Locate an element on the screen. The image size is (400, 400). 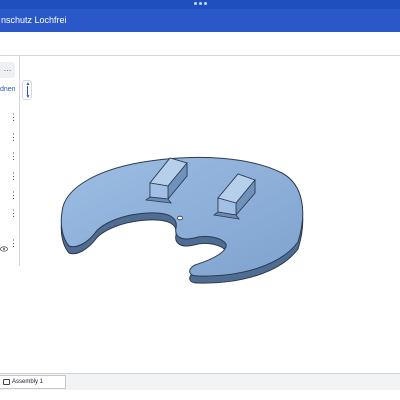
status-bar is located at coordinates (200, 4).